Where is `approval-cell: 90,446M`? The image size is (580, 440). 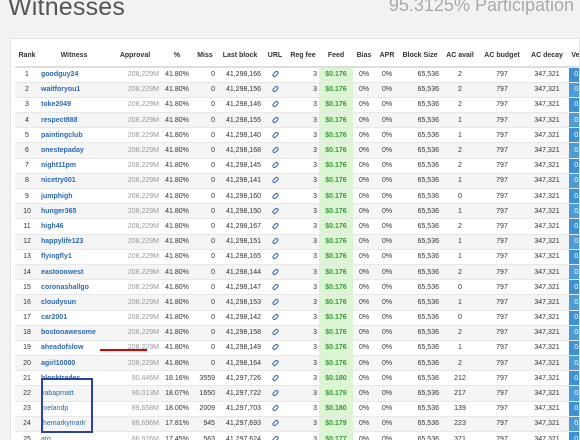
approval-cell: 90,446M is located at coordinates (135, 378).